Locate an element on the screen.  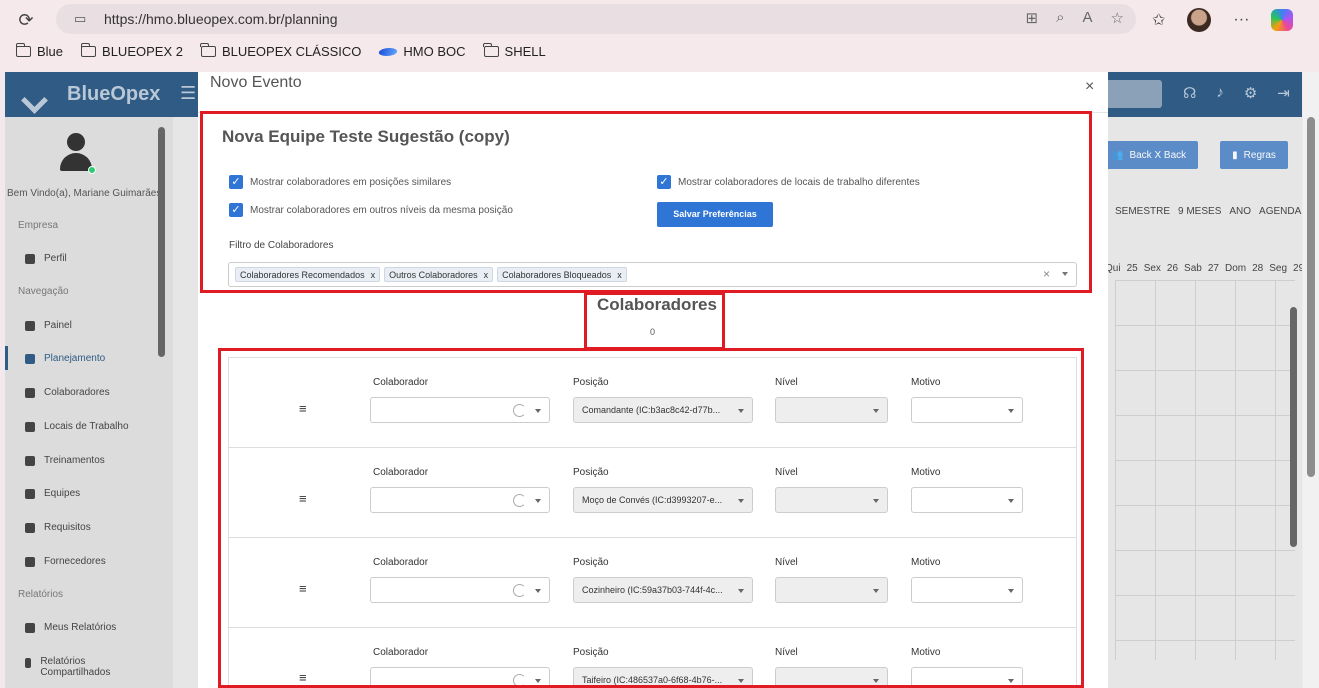
app-grid-icon: ⊞ is located at coordinates (1032, 18).